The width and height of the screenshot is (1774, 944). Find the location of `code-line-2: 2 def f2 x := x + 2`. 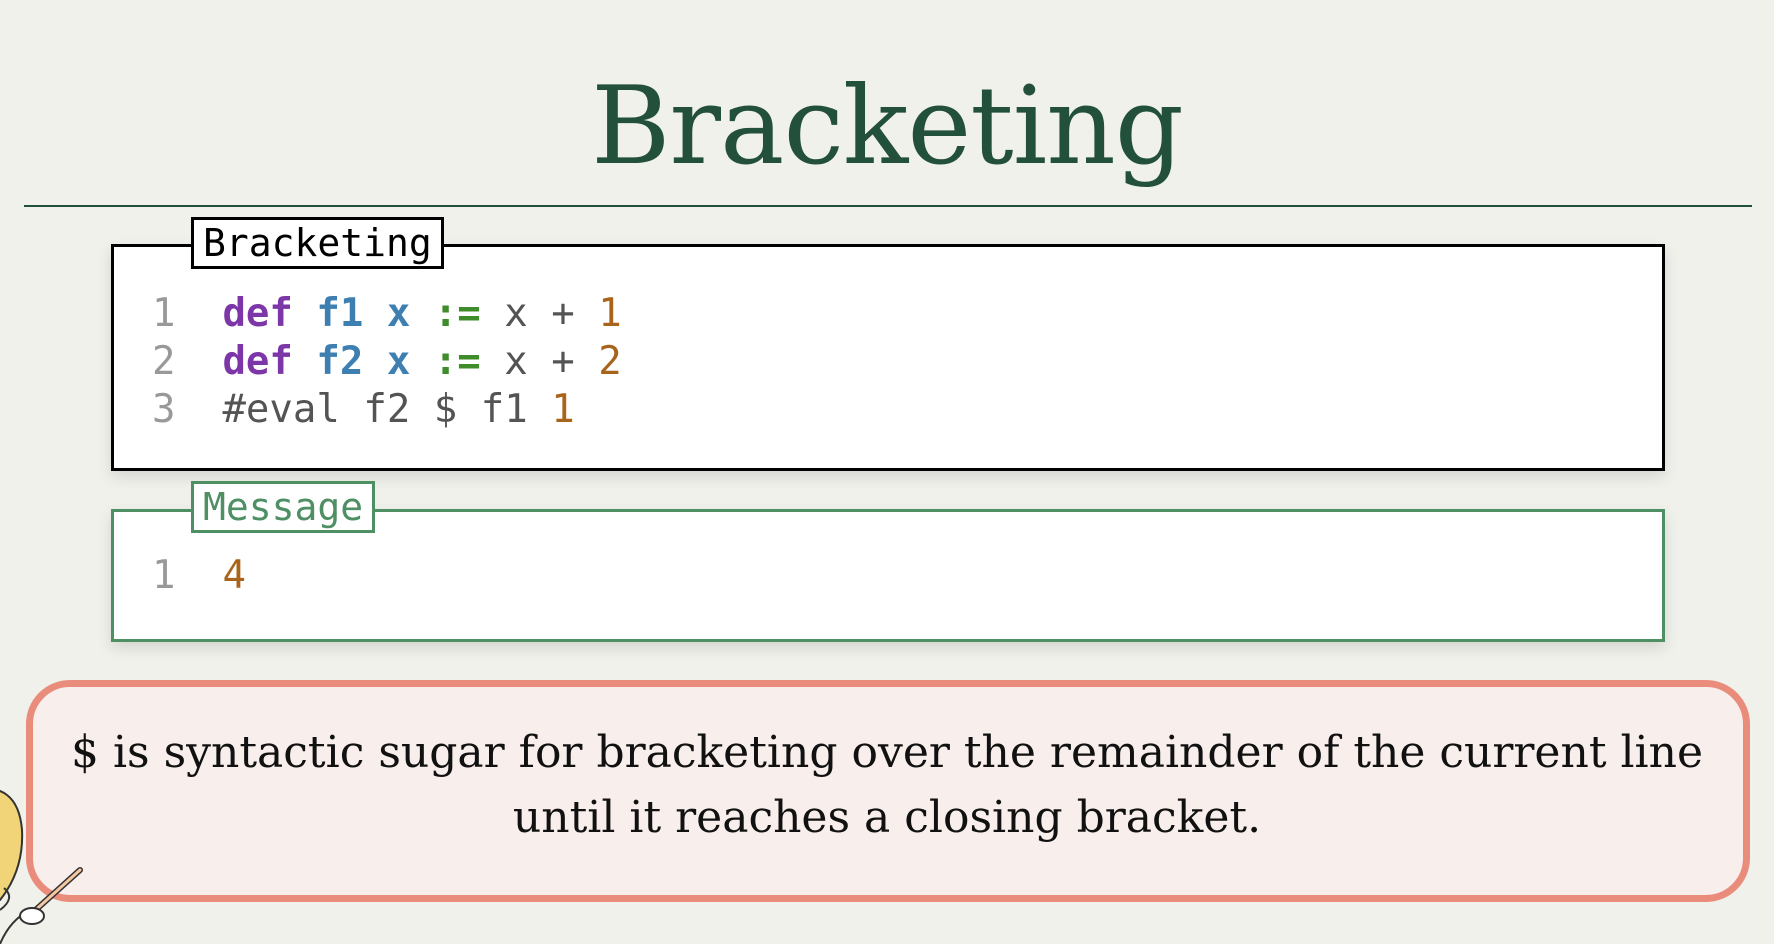

code-line-2: 2 def f2 x := x + 2 is located at coordinates (387, 362).